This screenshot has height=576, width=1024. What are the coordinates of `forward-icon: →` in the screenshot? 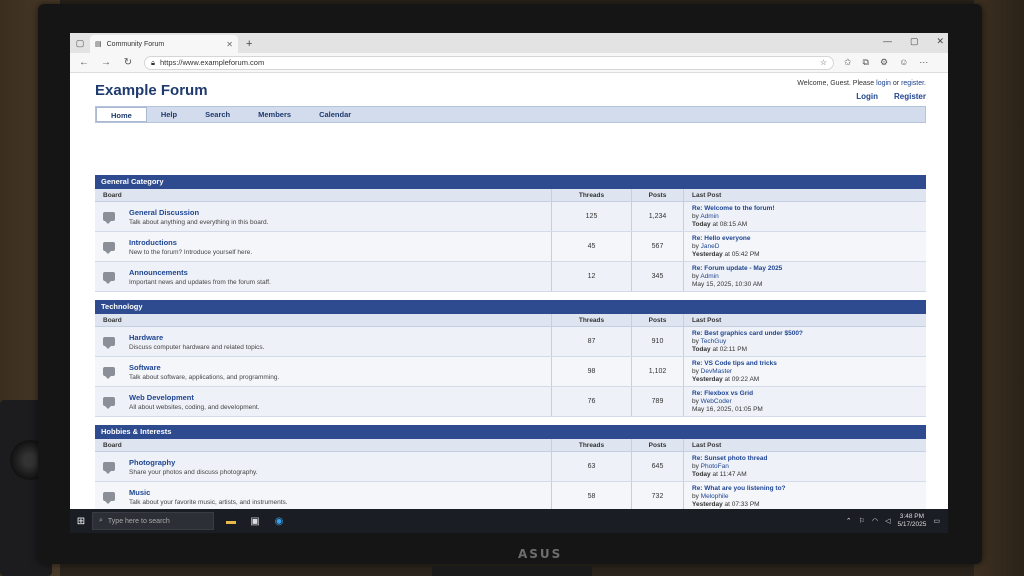 It's located at (106, 62).